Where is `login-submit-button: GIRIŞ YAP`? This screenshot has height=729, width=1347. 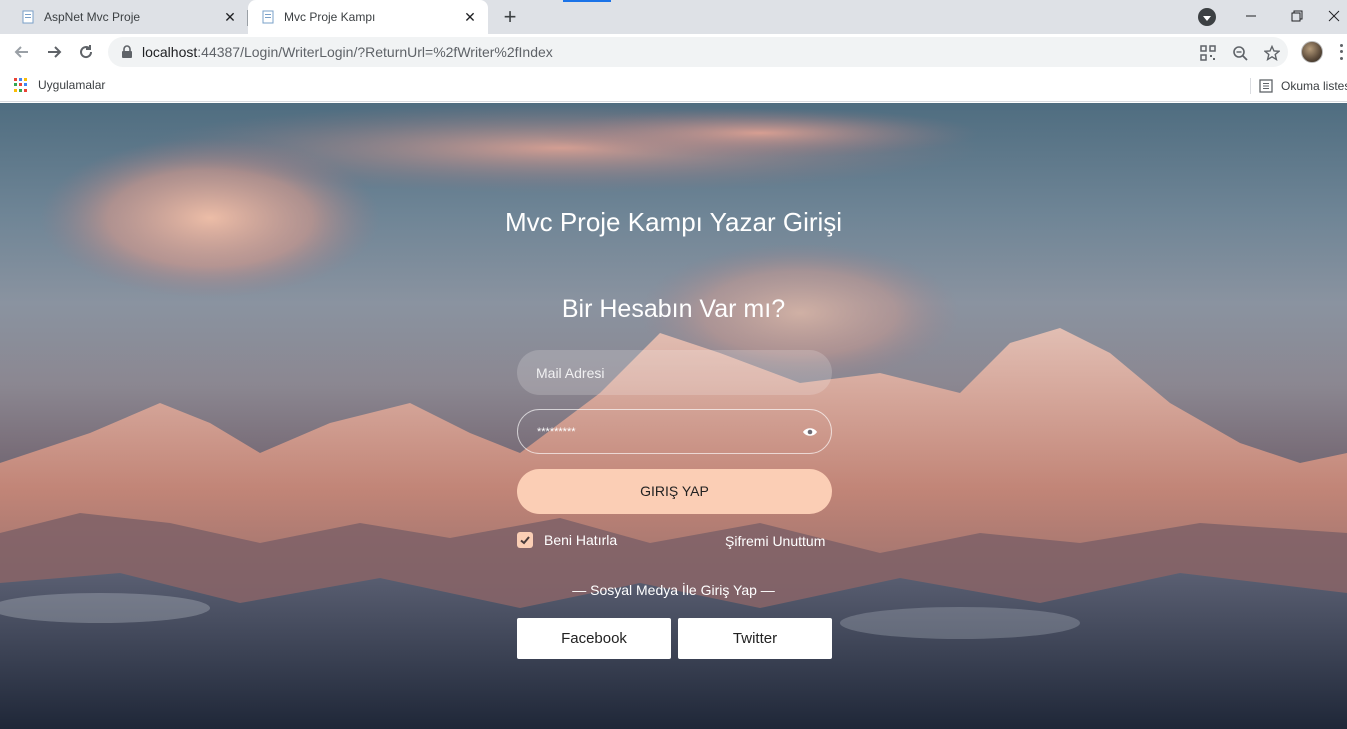 login-submit-button: GIRIŞ YAP is located at coordinates (674, 491).